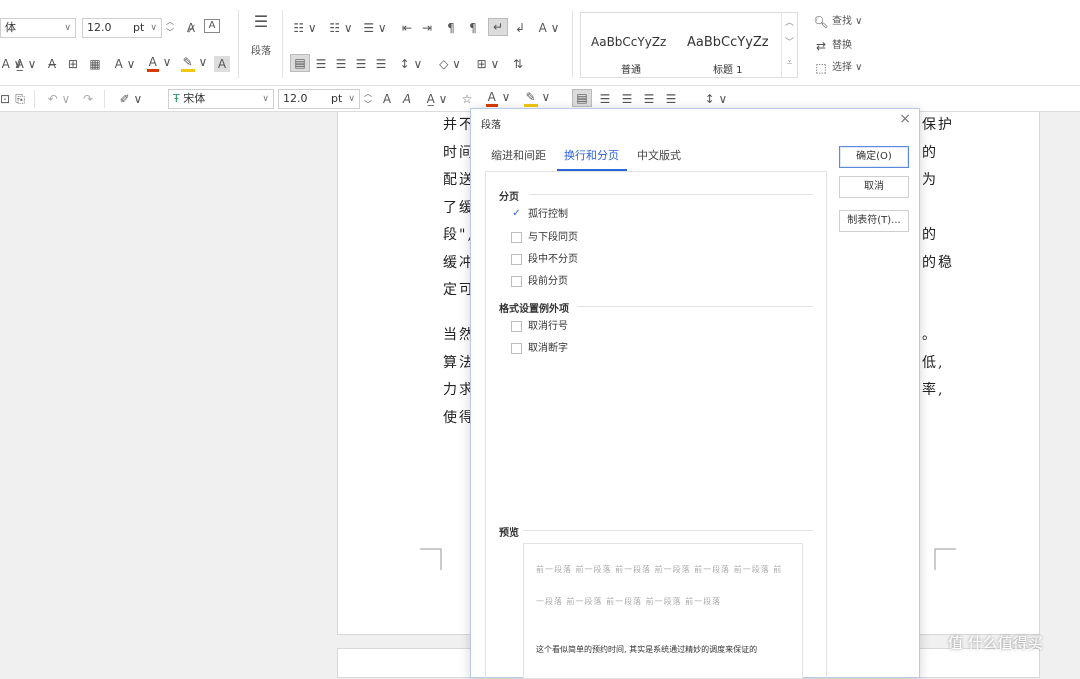 The width and height of the screenshot is (1080, 679). I want to click on style-normal: AaBbCcYyZz 普通, so click(630, 46).